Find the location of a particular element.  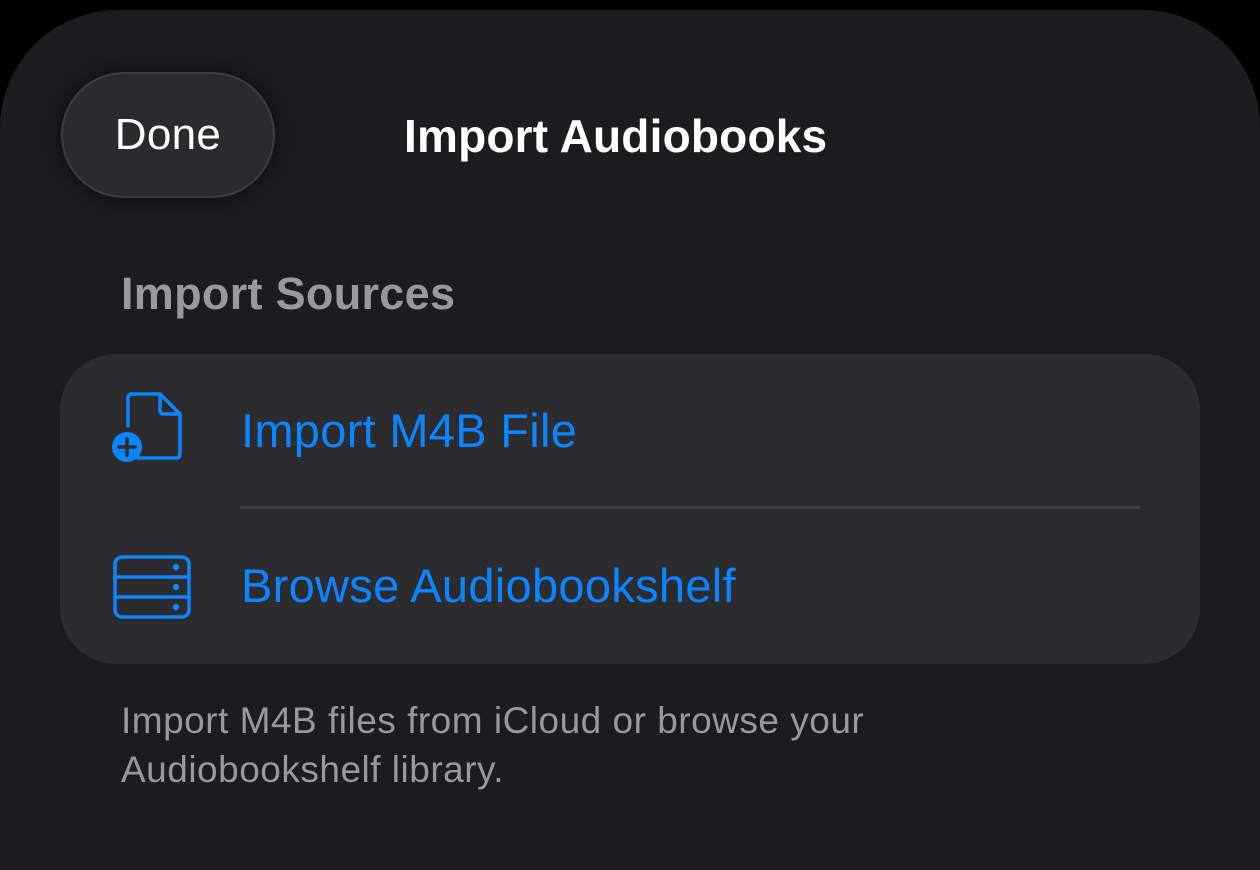

server-rack-icon is located at coordinates (152, 587).